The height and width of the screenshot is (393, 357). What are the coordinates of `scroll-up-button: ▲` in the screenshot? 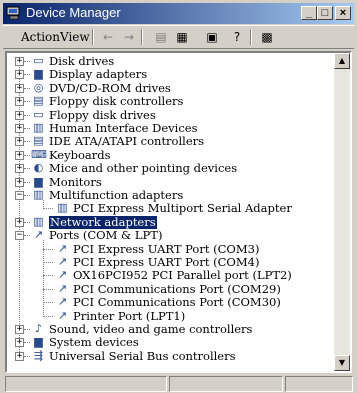 It's located at (342, 61).